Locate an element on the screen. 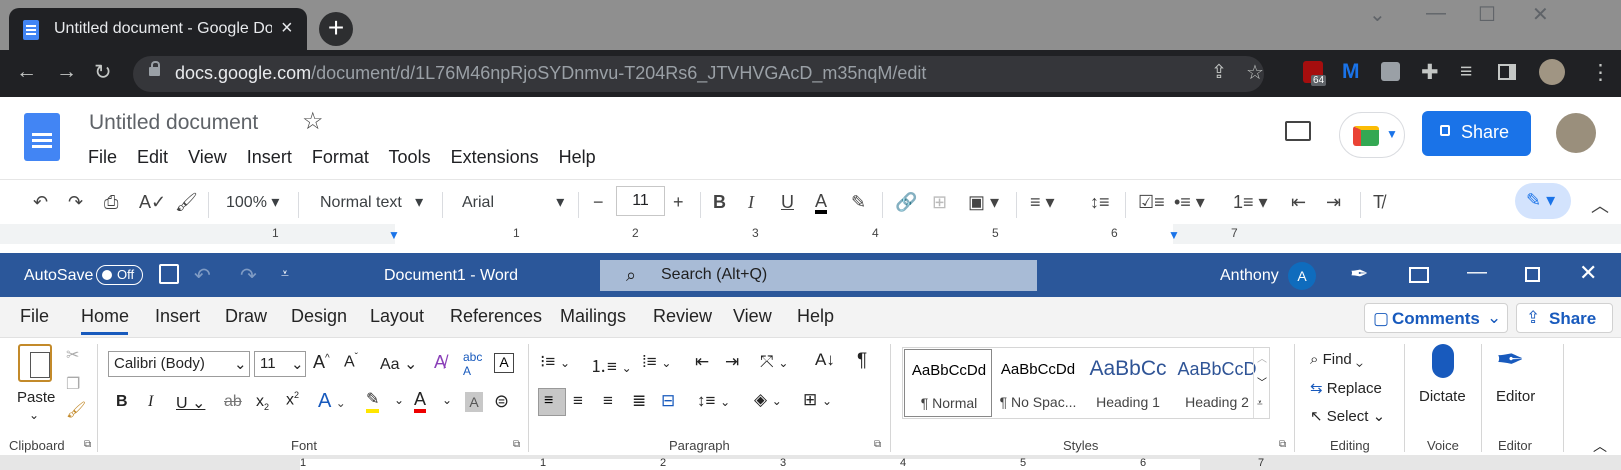 The image size is (1621, 470). collapse-menus-icon: ︿ is located at coordinates (1600, 205).